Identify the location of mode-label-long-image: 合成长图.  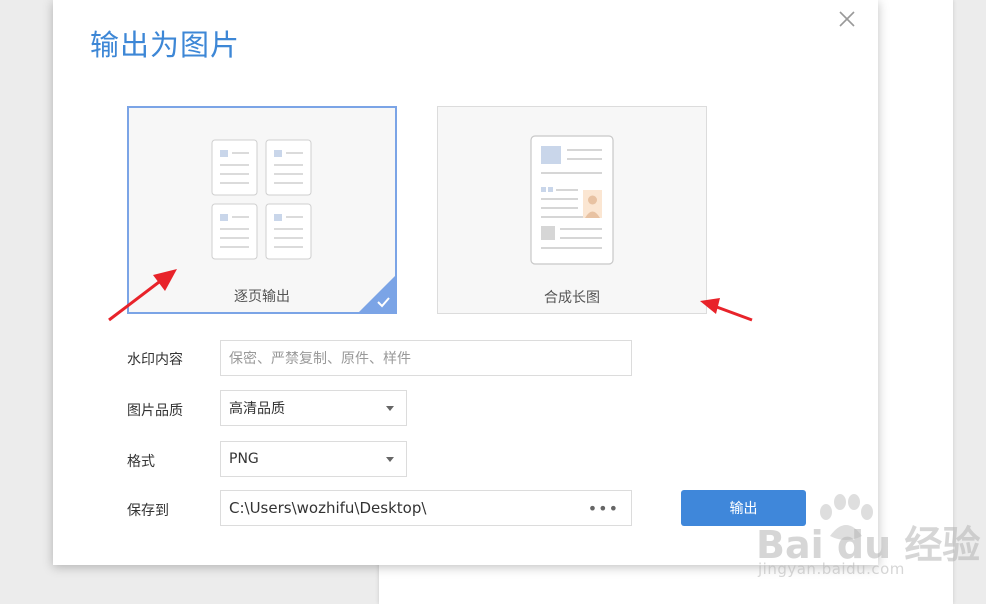
(572, 298).